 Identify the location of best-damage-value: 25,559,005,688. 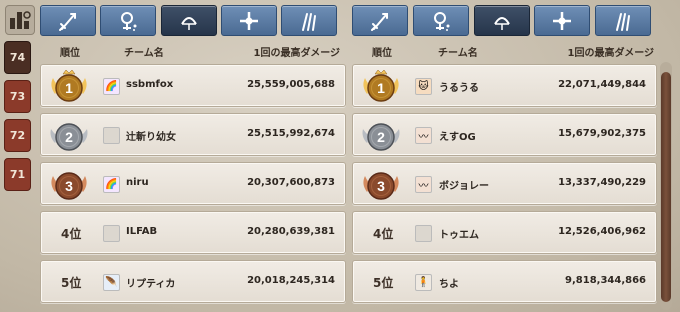
(291, 84).